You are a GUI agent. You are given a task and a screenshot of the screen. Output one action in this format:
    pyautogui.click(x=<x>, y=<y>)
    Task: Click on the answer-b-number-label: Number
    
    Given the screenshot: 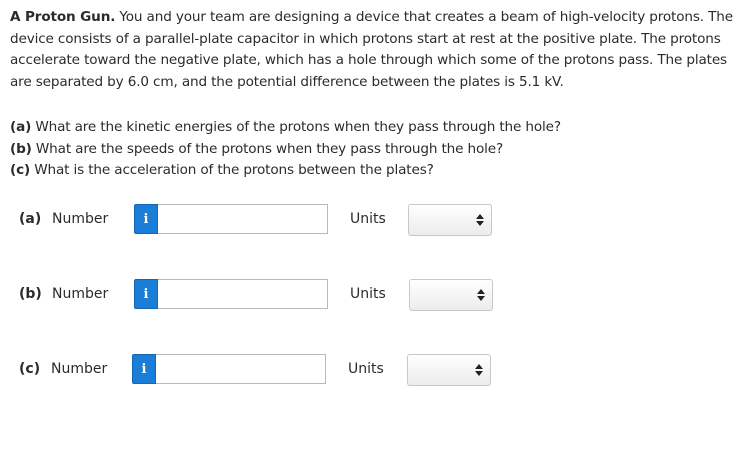 What is the action you would take?
    pyautogui.click(x=80, y=294)
    